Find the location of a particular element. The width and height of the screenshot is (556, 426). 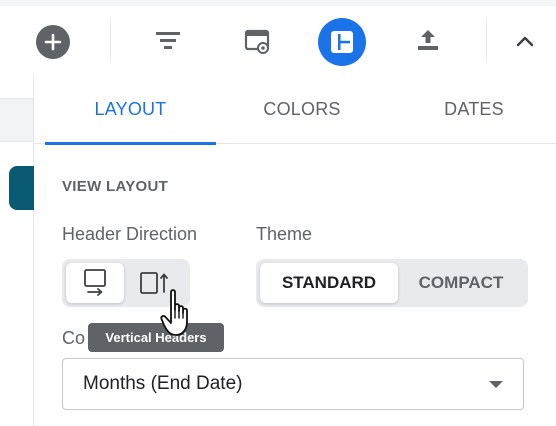

tab-dates: DATES is located at coordinates (472, 109).